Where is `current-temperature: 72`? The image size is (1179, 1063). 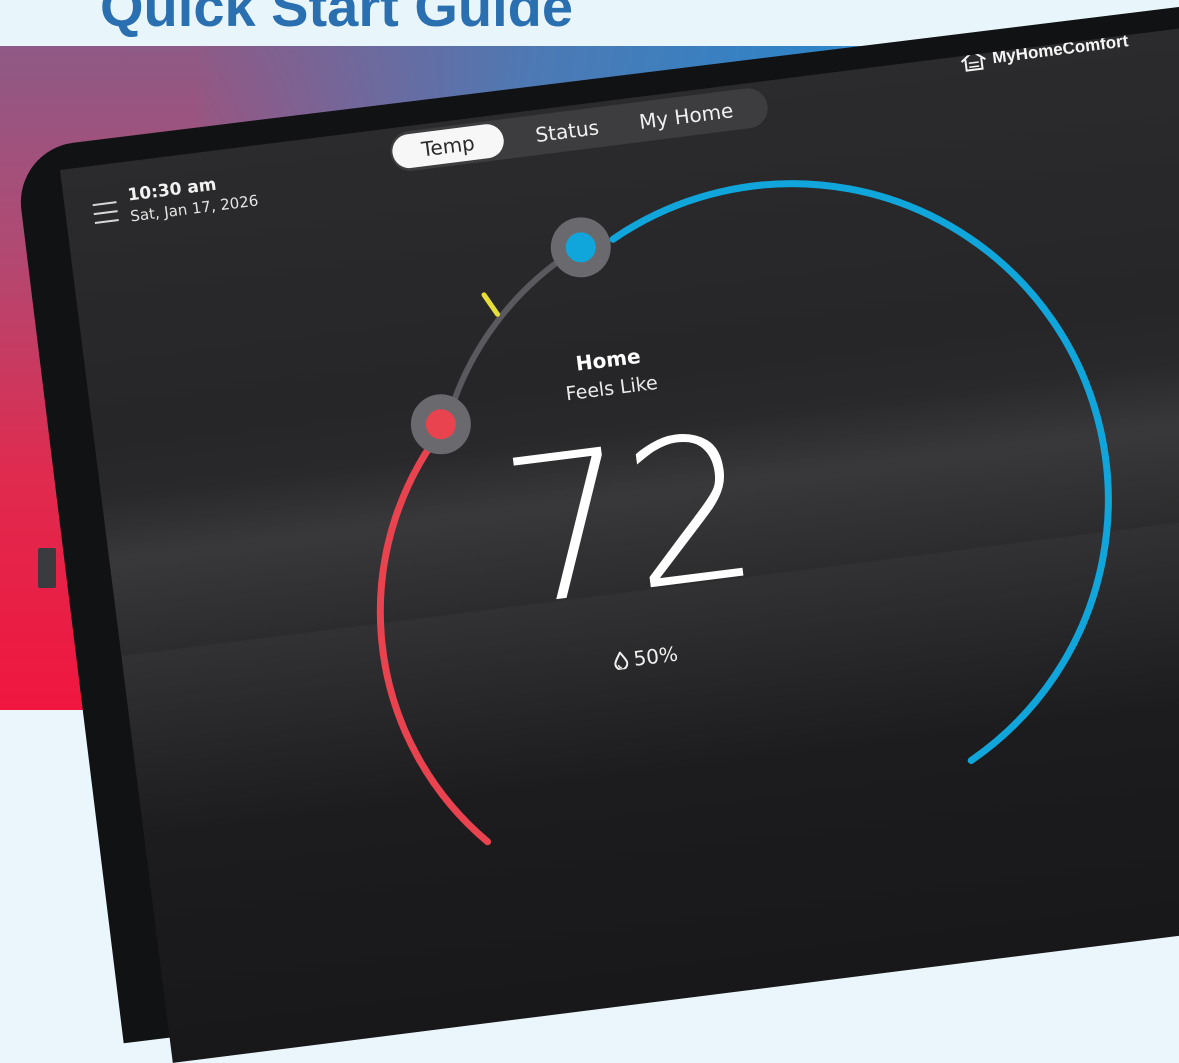 current-temperature: 72 is located at coordinates (628, 521).